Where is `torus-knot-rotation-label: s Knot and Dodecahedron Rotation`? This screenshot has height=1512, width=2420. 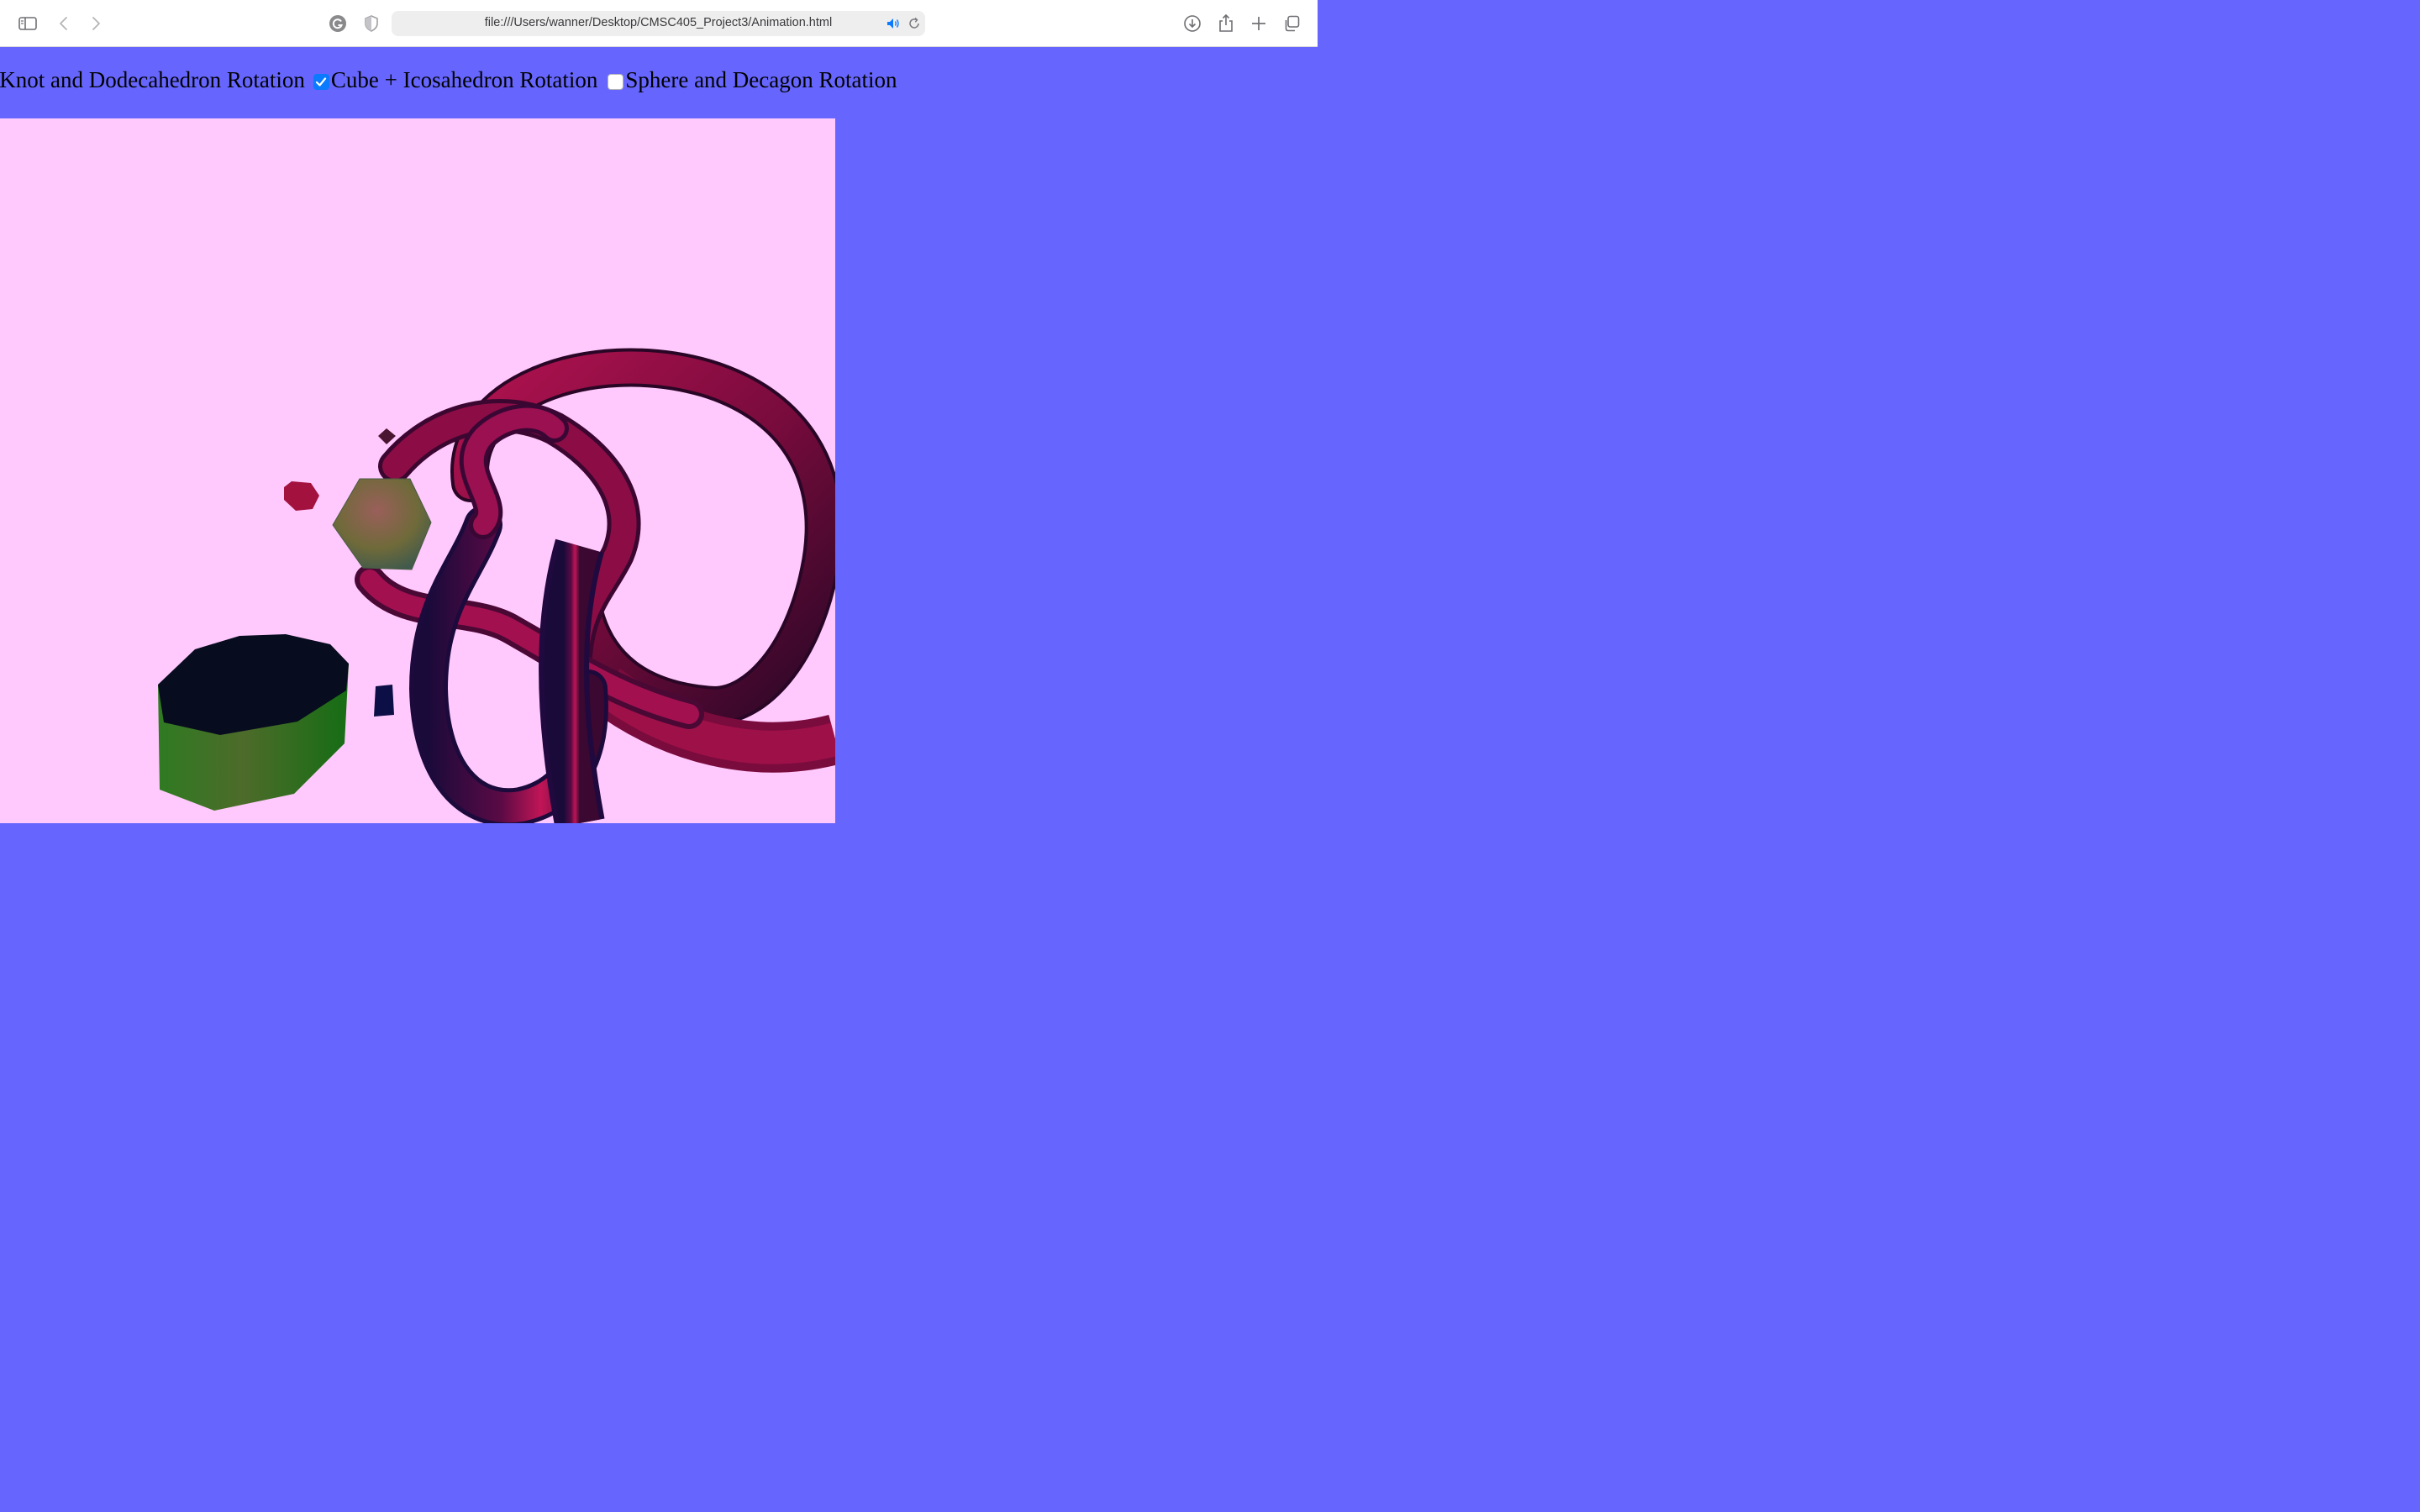 torus-knot-rotation-label: s Knot and Dodecahedron Rotation is located at coordinates (153, 80).